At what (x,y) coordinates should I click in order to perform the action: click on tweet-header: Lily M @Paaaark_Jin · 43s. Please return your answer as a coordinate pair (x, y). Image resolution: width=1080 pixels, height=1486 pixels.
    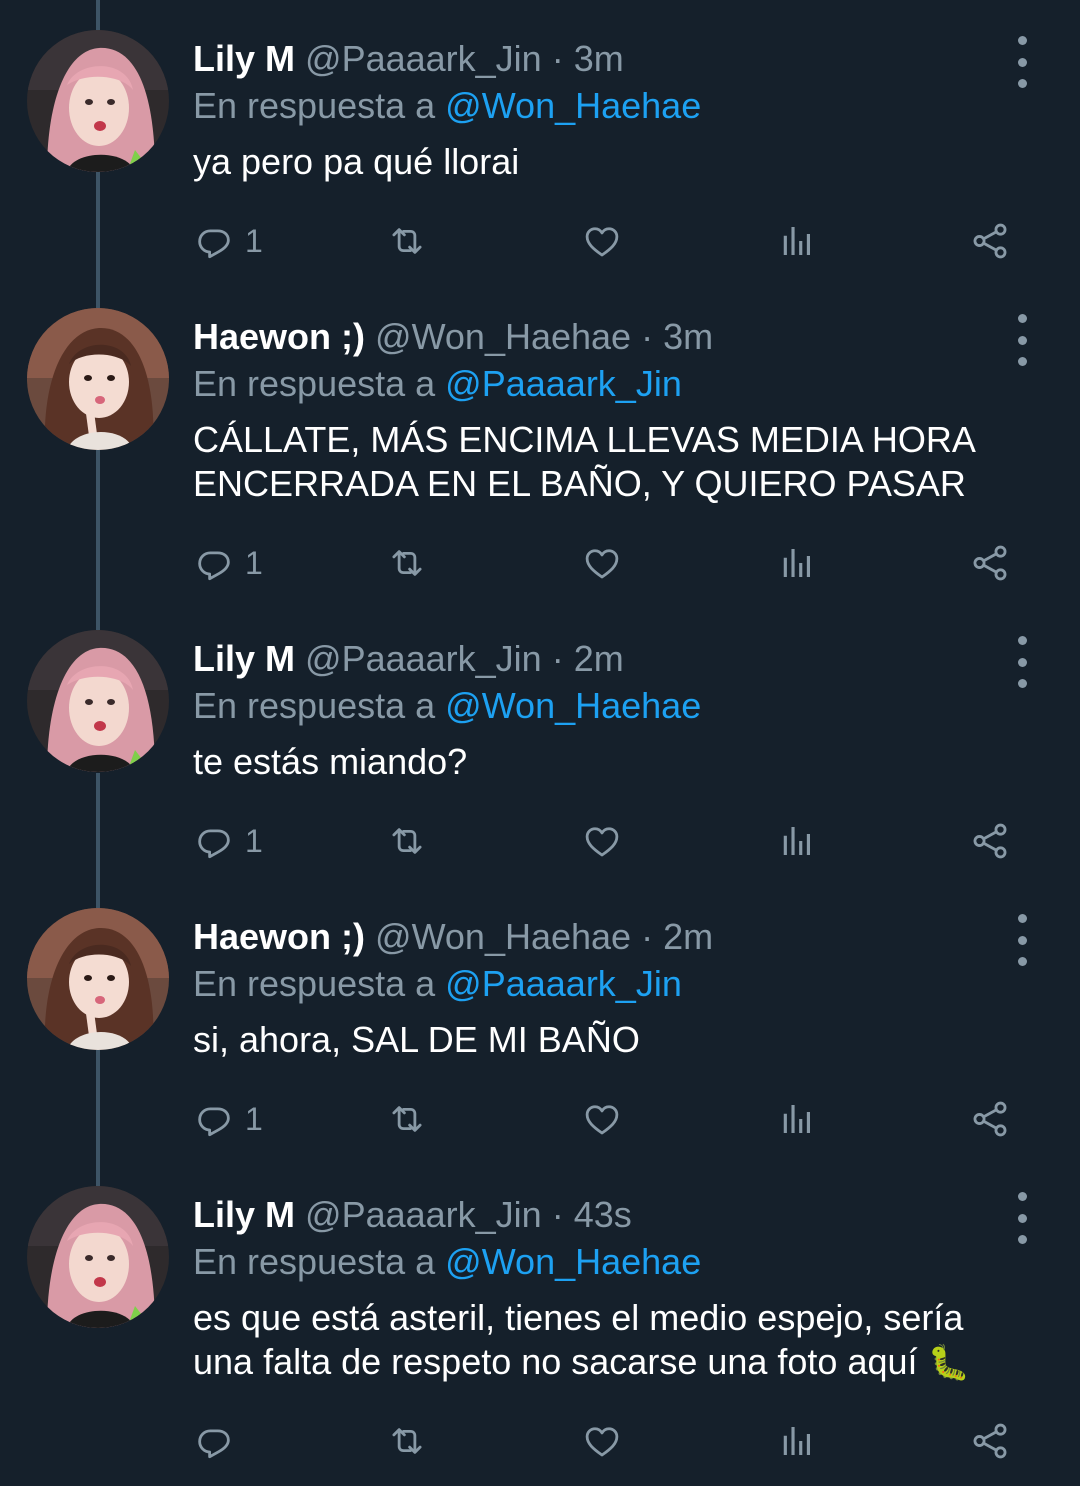
    Looking at the image, I should click on (412, 1215).